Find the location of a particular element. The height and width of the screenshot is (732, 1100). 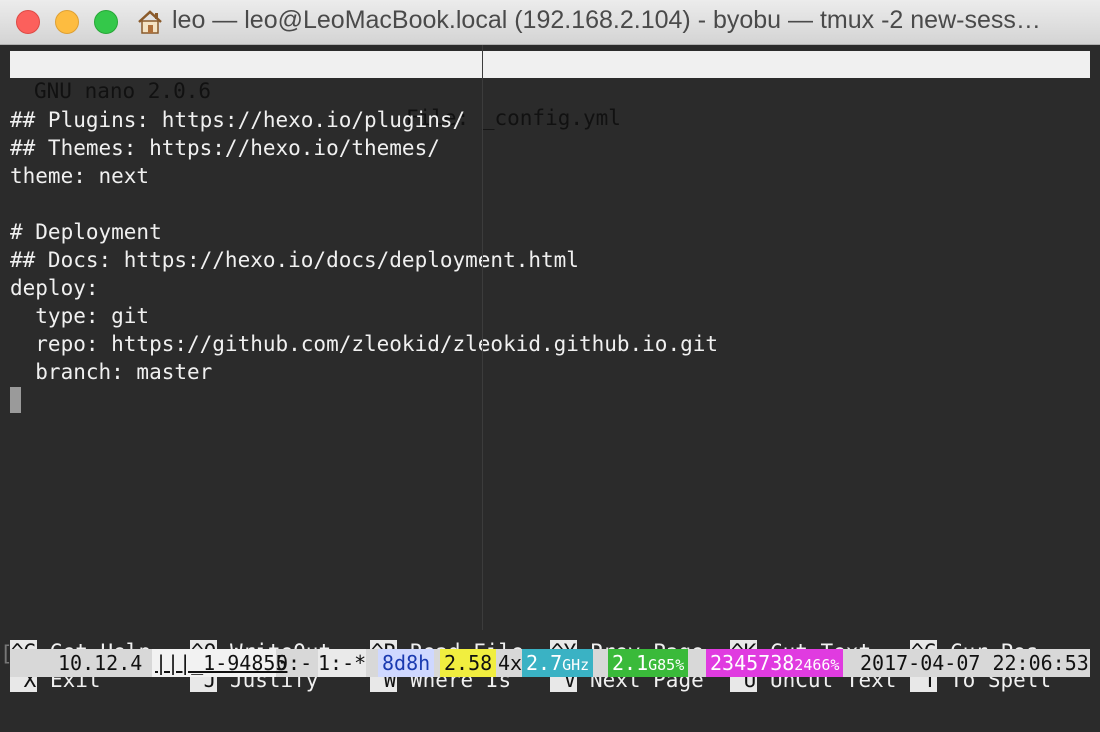

pane-divider is located at coordinates (482, 337).